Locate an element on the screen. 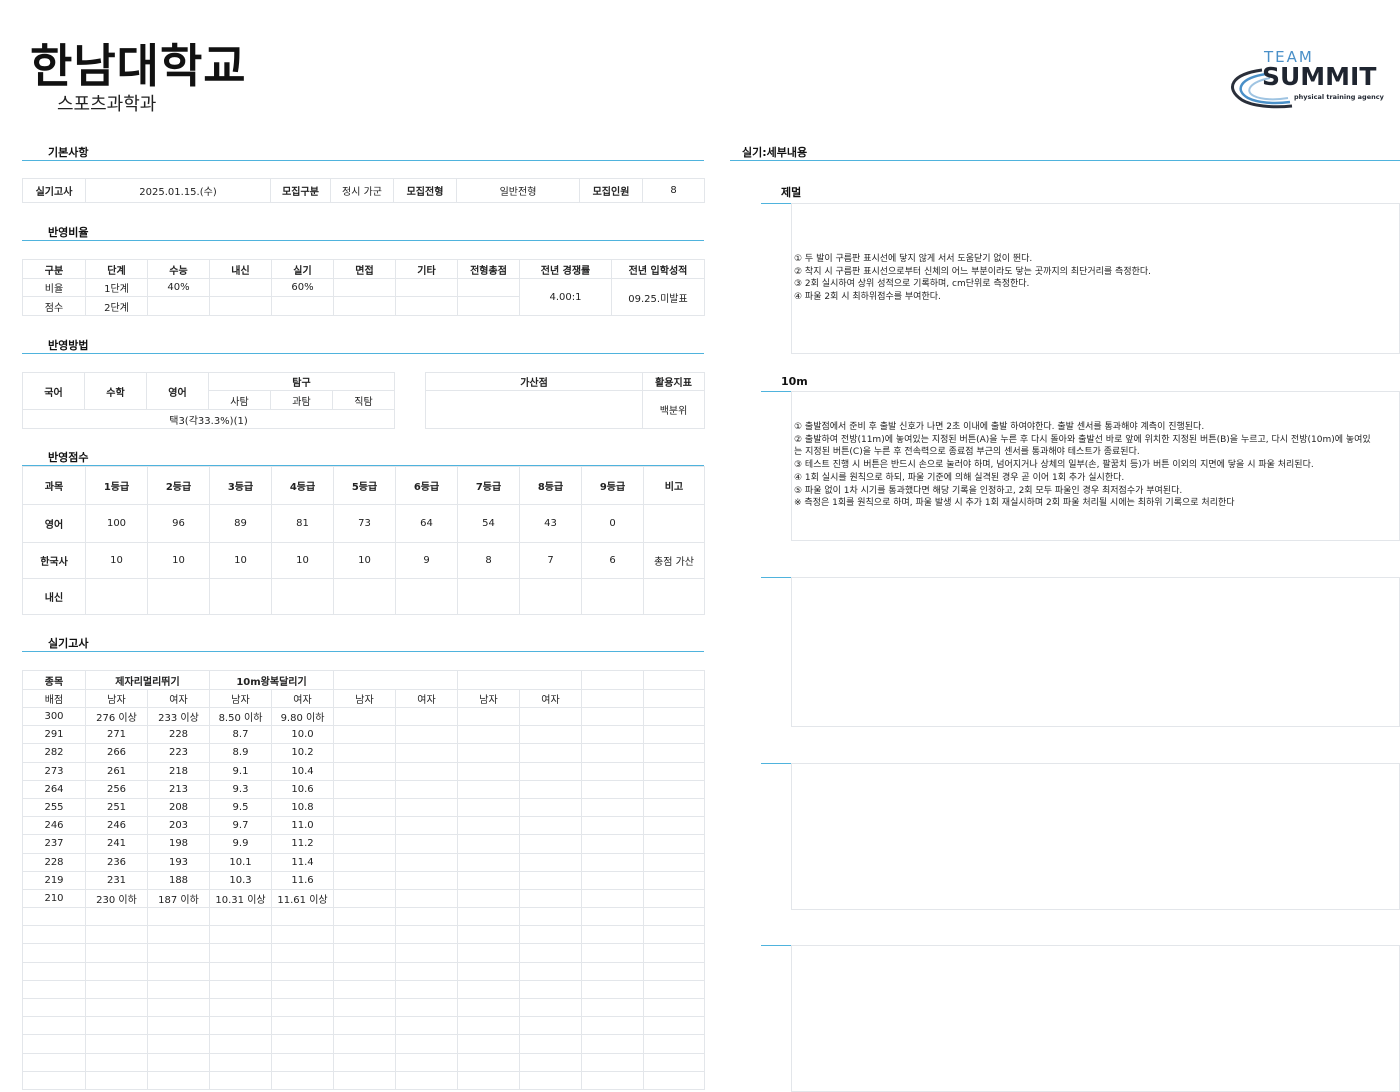 The height and width of the screenshot is (1092, 1400). score-header: 2등급 is located at coordinates (178, 485).